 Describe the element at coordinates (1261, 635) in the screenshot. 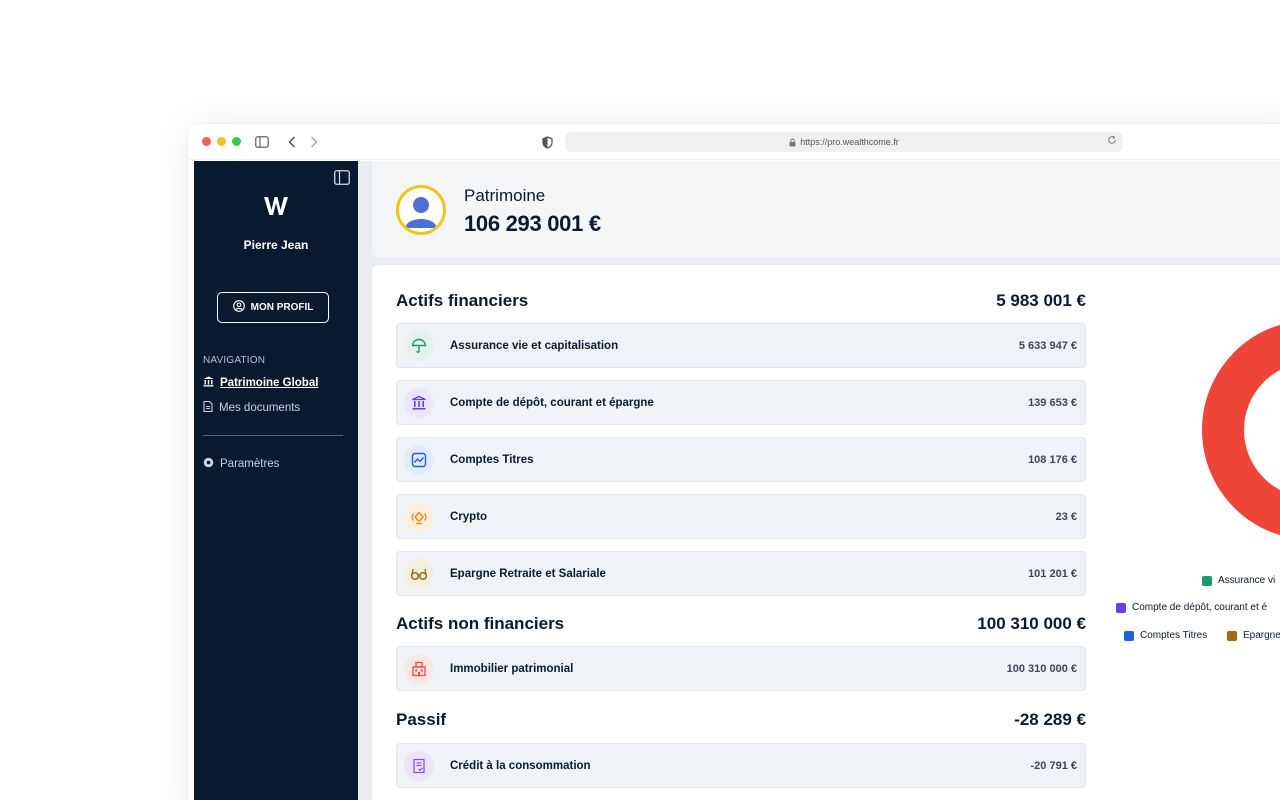

I see `legend-label: Epargne` at that location.